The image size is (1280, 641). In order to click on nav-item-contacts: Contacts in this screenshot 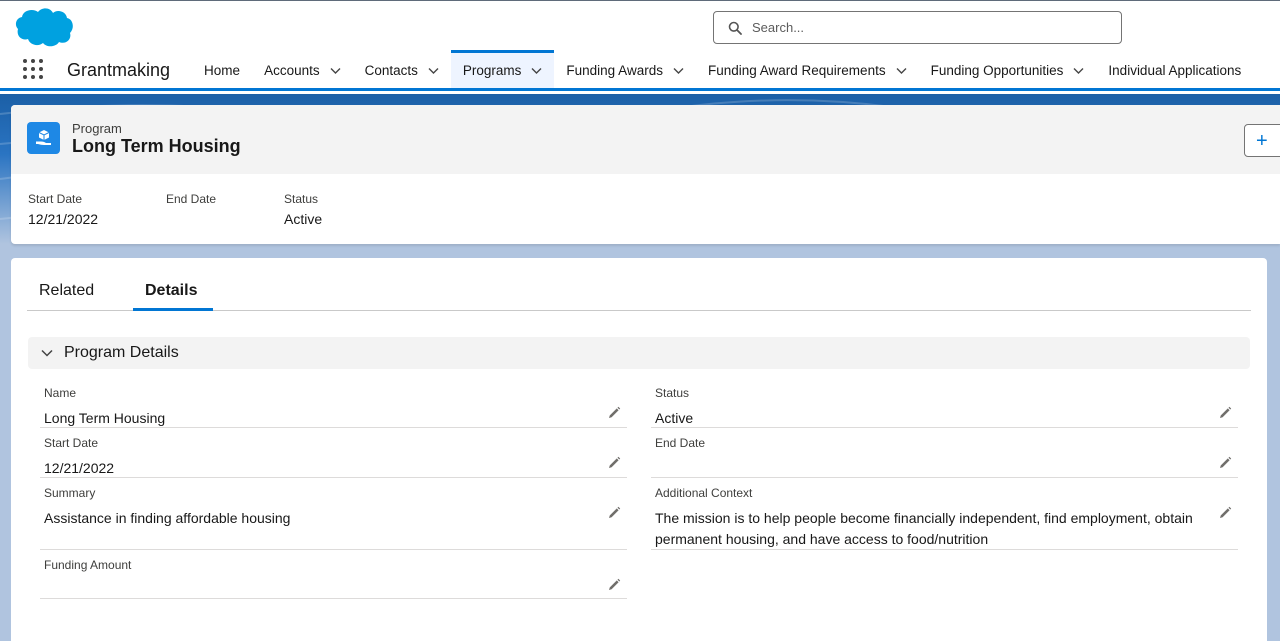, I will do `click(402, 69)`.